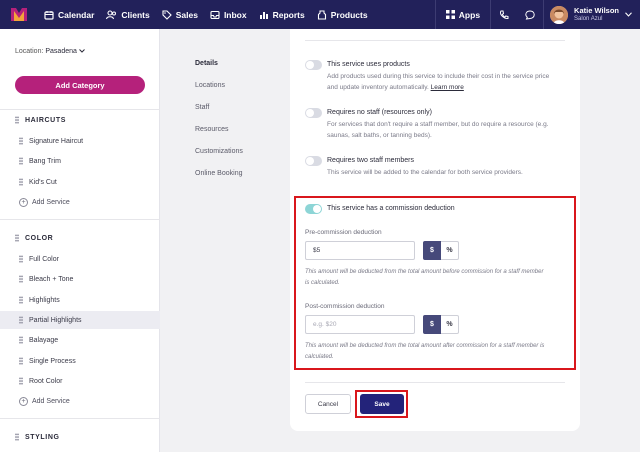 This screenshot has width=640, height=452. Describe the element at coordinates (46, 381) in the screenshot. I see `service-name: Root Color` at that location.